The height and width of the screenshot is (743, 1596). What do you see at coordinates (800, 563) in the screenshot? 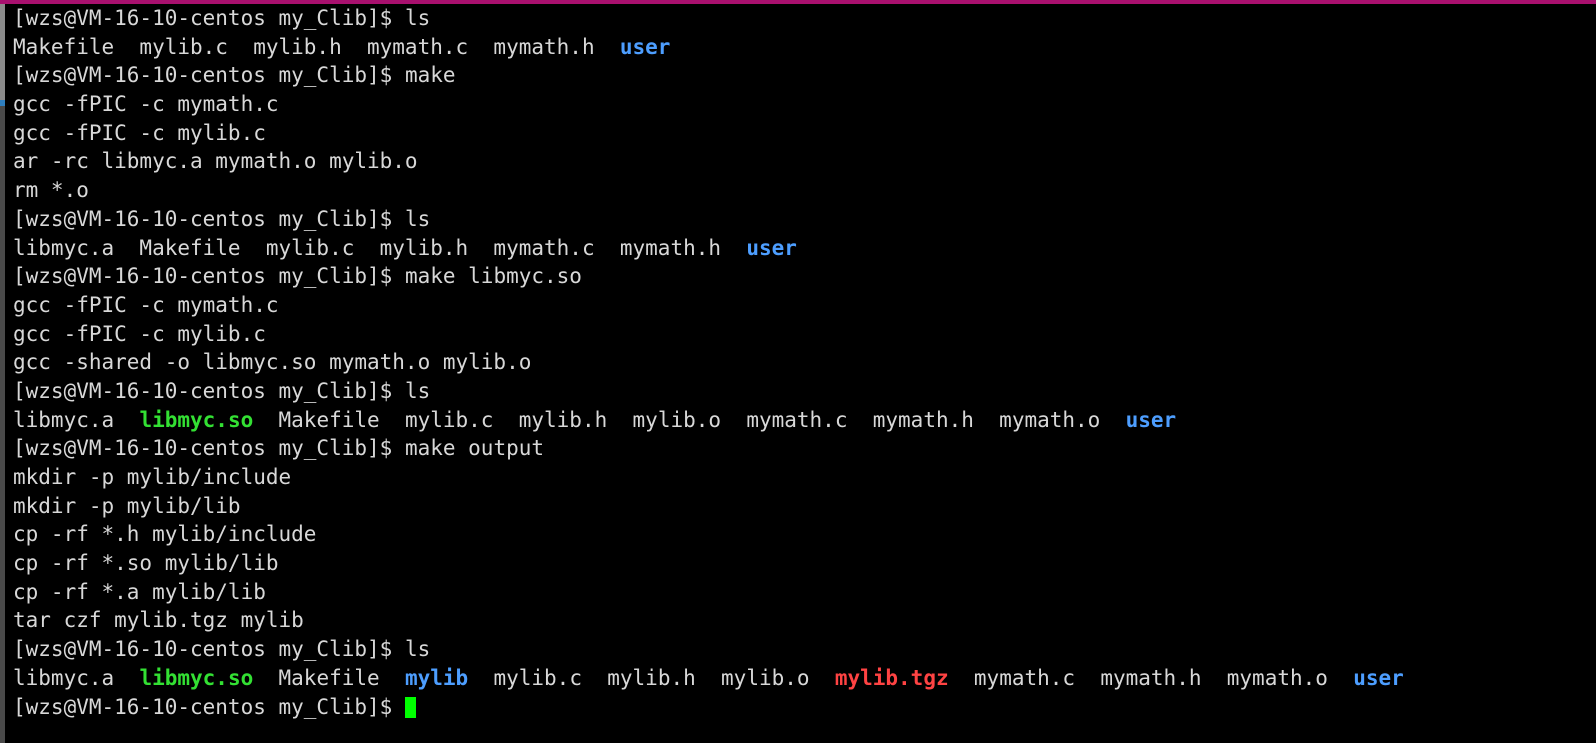
I see `terminal-line-output: cp -rf *.so mylib/lib` at bounding box center [800, 563].